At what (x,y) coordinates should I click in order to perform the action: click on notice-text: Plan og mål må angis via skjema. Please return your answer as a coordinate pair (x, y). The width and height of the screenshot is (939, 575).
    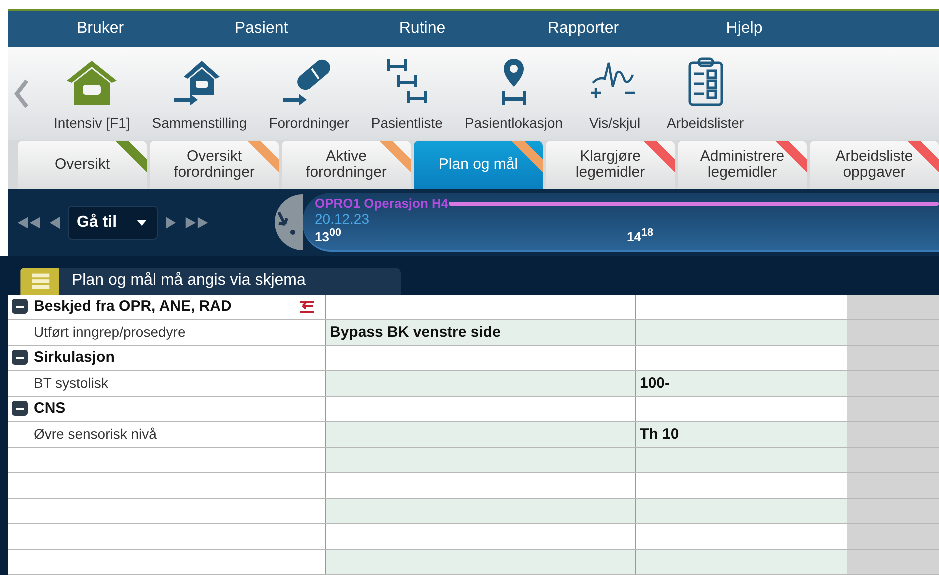
    Looking at the image, I should click on (189, 281).